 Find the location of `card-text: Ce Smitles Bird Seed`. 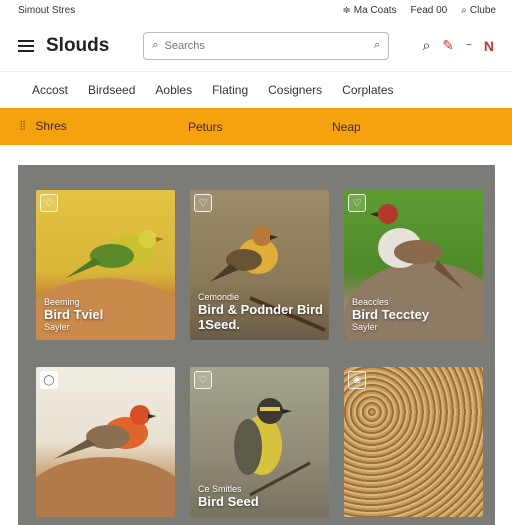

card-text: Ce Smitles Bird Seed is located at coordinates (228, 496).